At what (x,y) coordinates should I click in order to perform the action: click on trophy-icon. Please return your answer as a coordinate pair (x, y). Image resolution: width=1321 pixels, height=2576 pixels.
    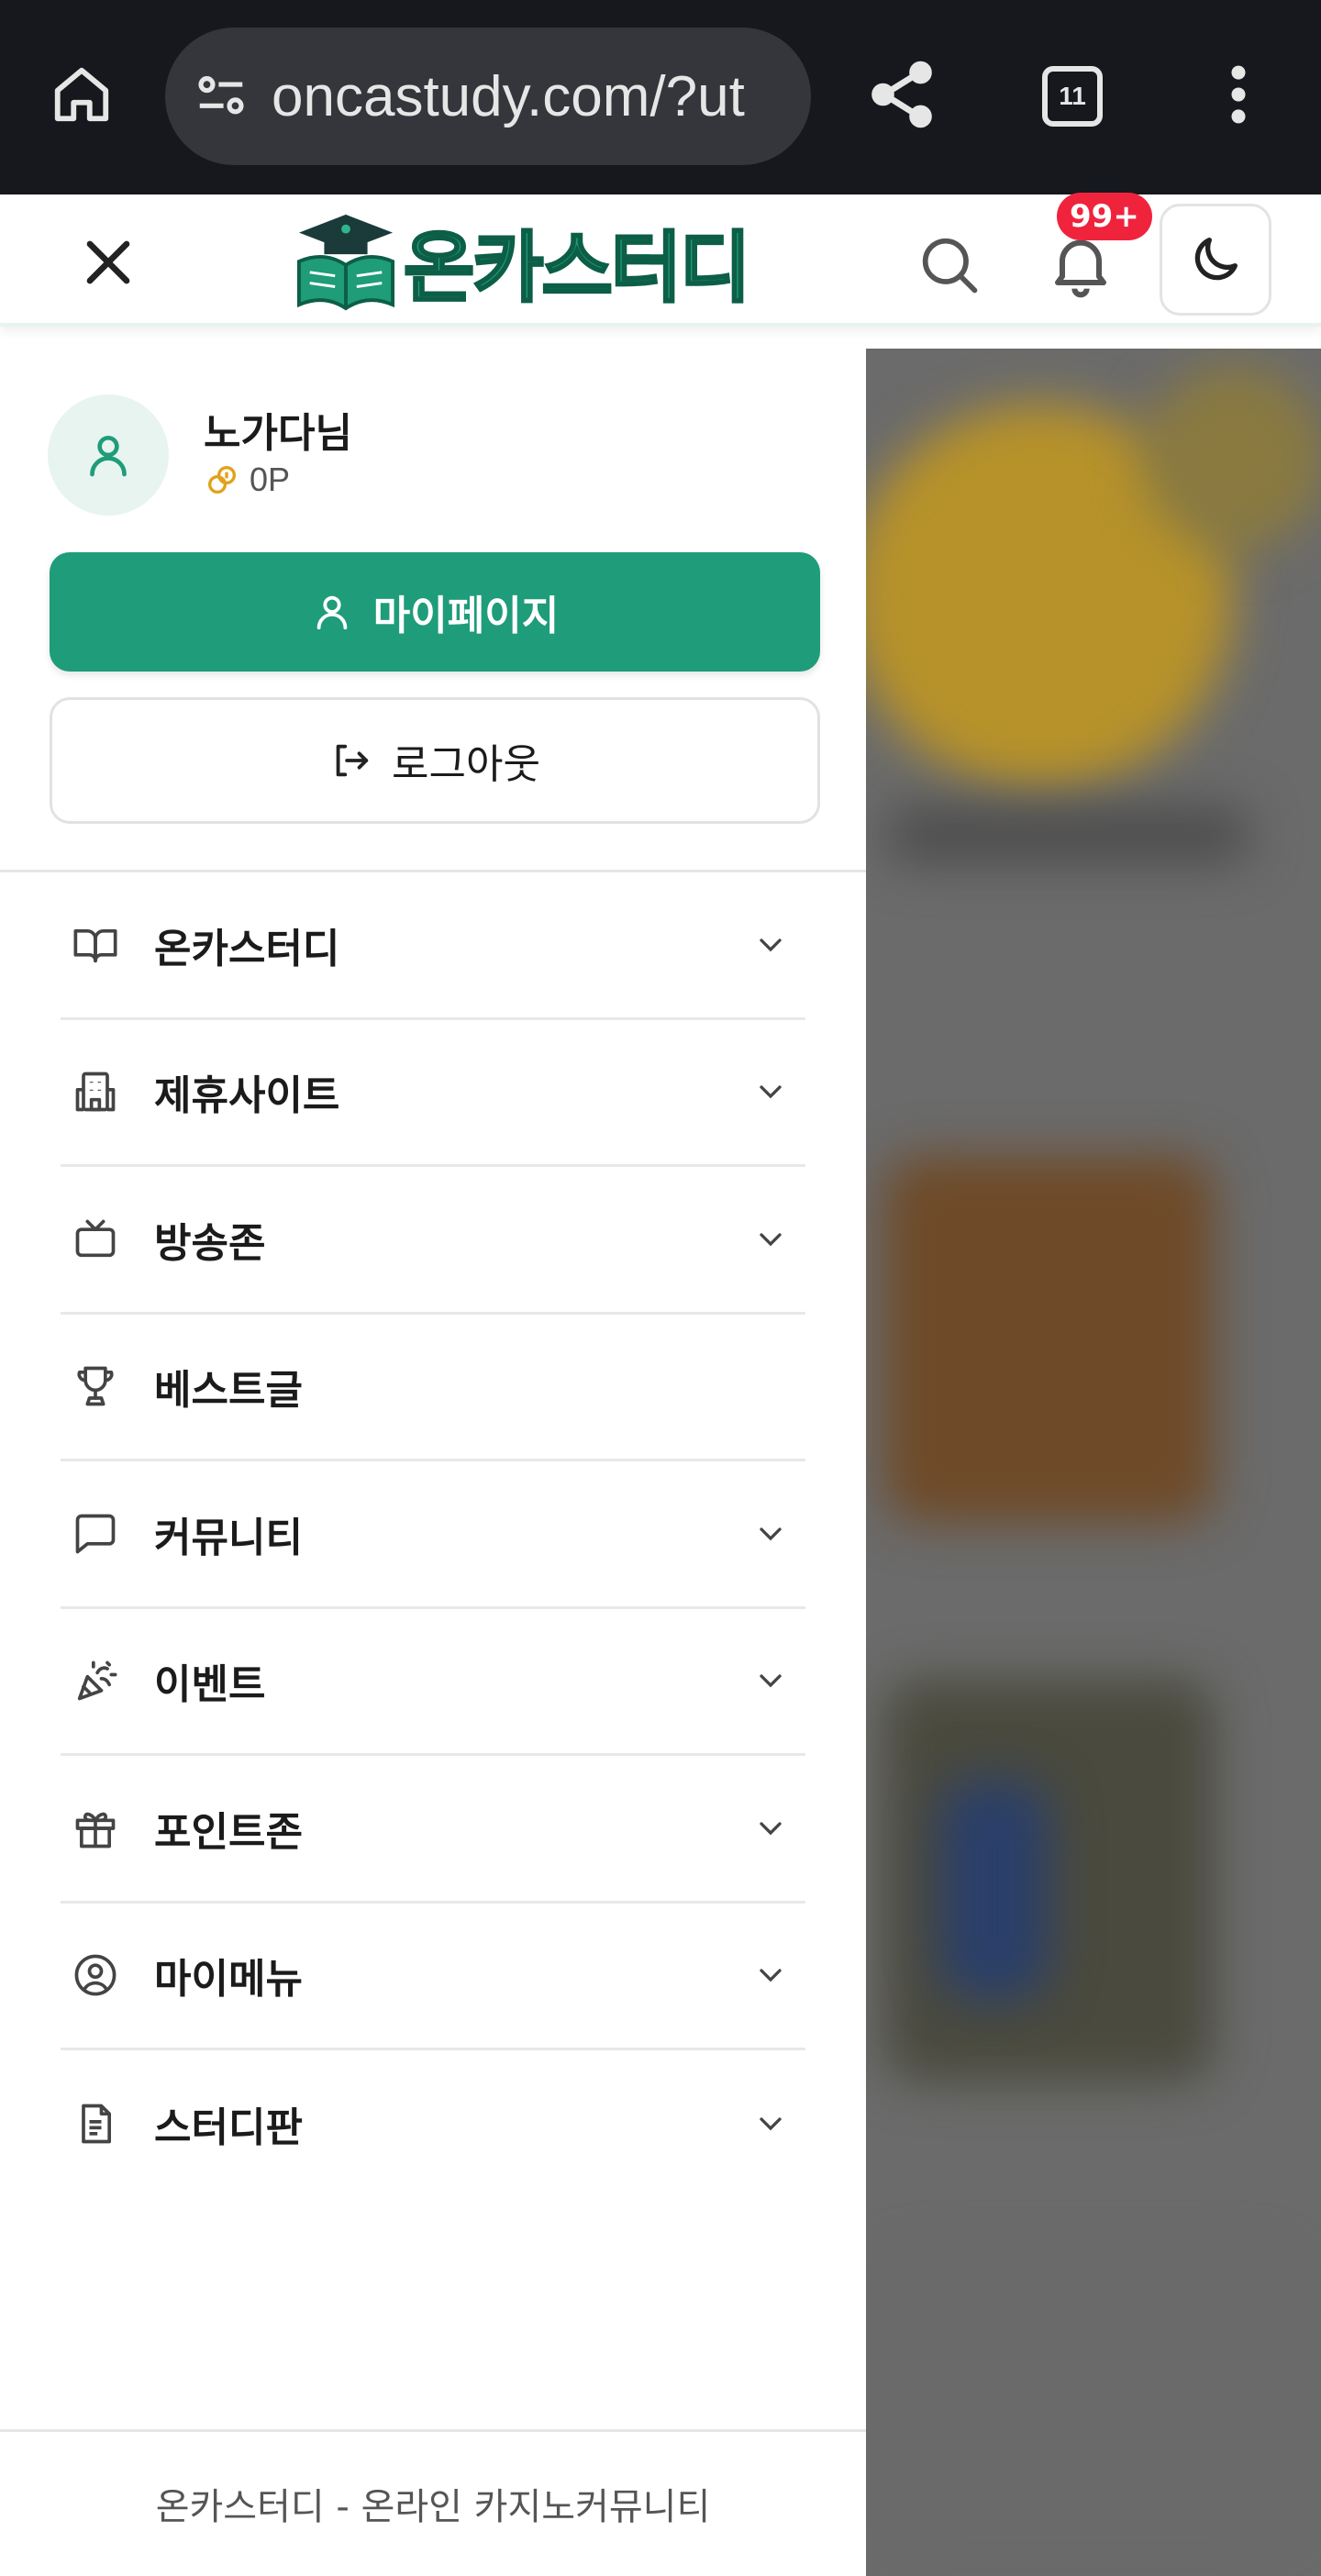
    Looking at the image, I should click on (95, 1386).